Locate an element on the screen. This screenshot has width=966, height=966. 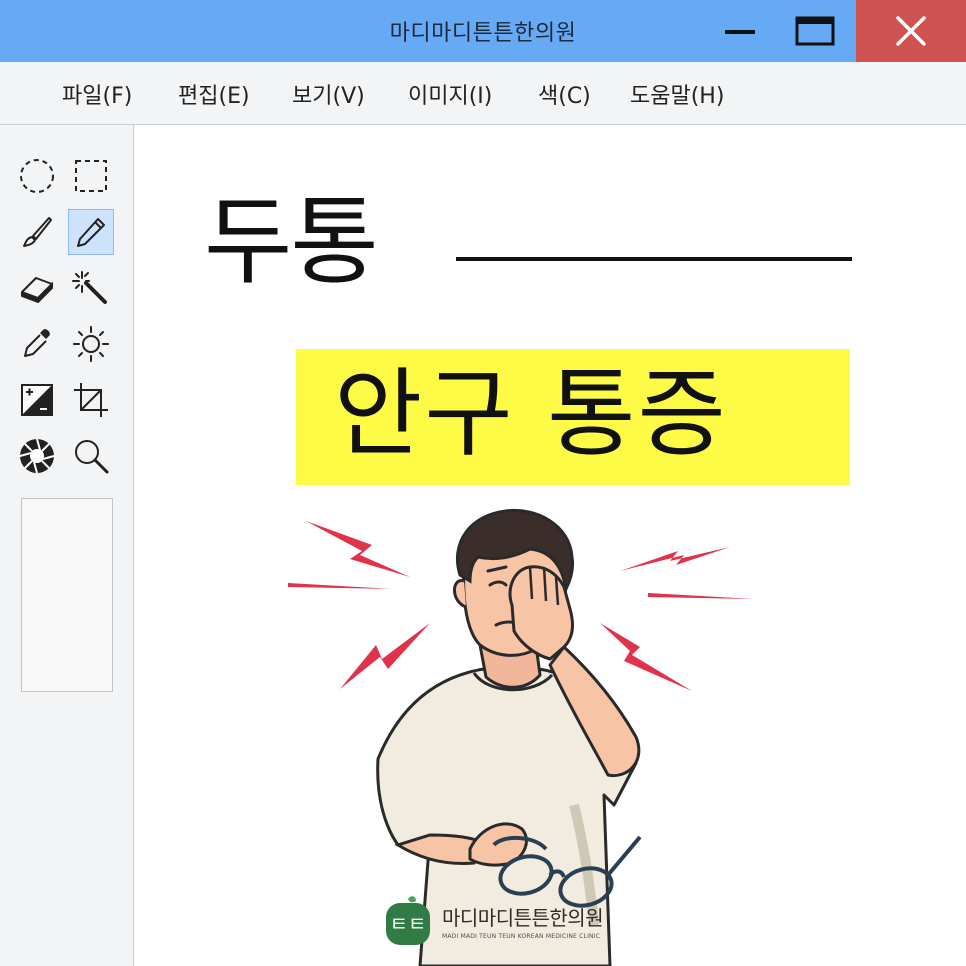
title-bar: 마디마디튼튼한의원 is located at coordinates (483, 31).